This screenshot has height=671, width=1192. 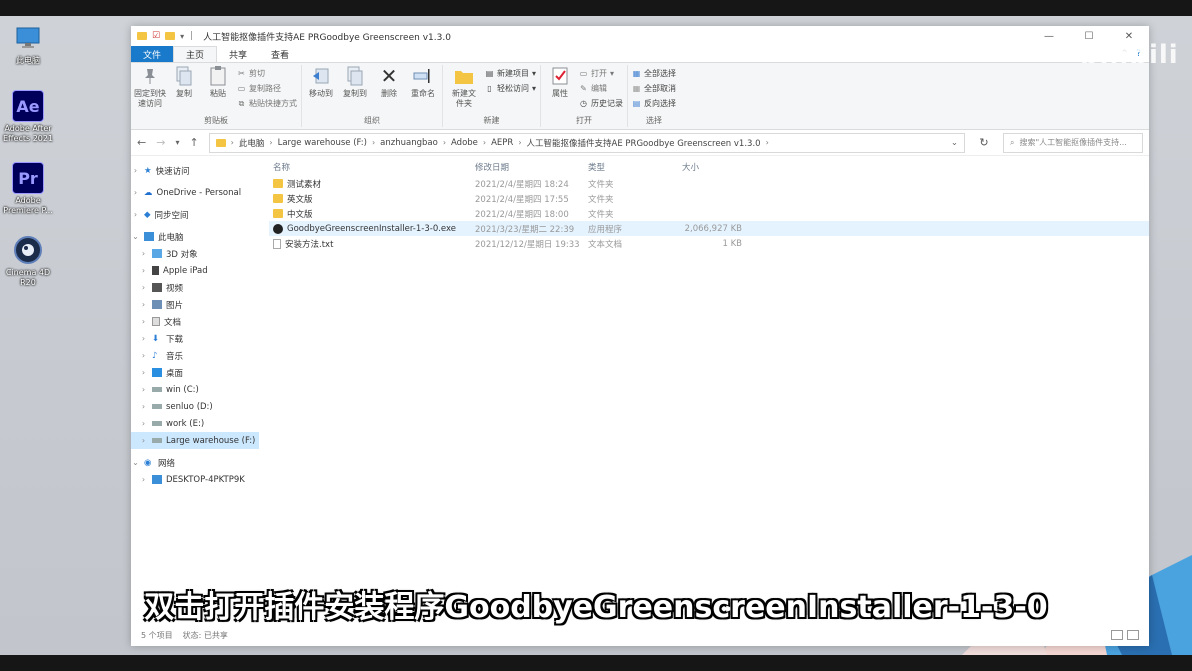 What do you see at coordinates (28, 133) in the screenshot?
I see `desktop-icon-label: Adobe After Effects 2021` at bounding box center [28, 133].